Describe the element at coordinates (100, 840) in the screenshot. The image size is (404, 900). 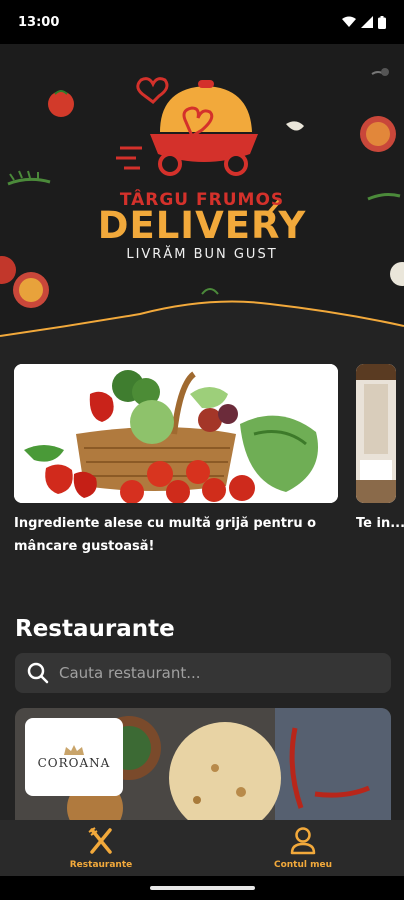
I see `fork-knife-icon` at that location.